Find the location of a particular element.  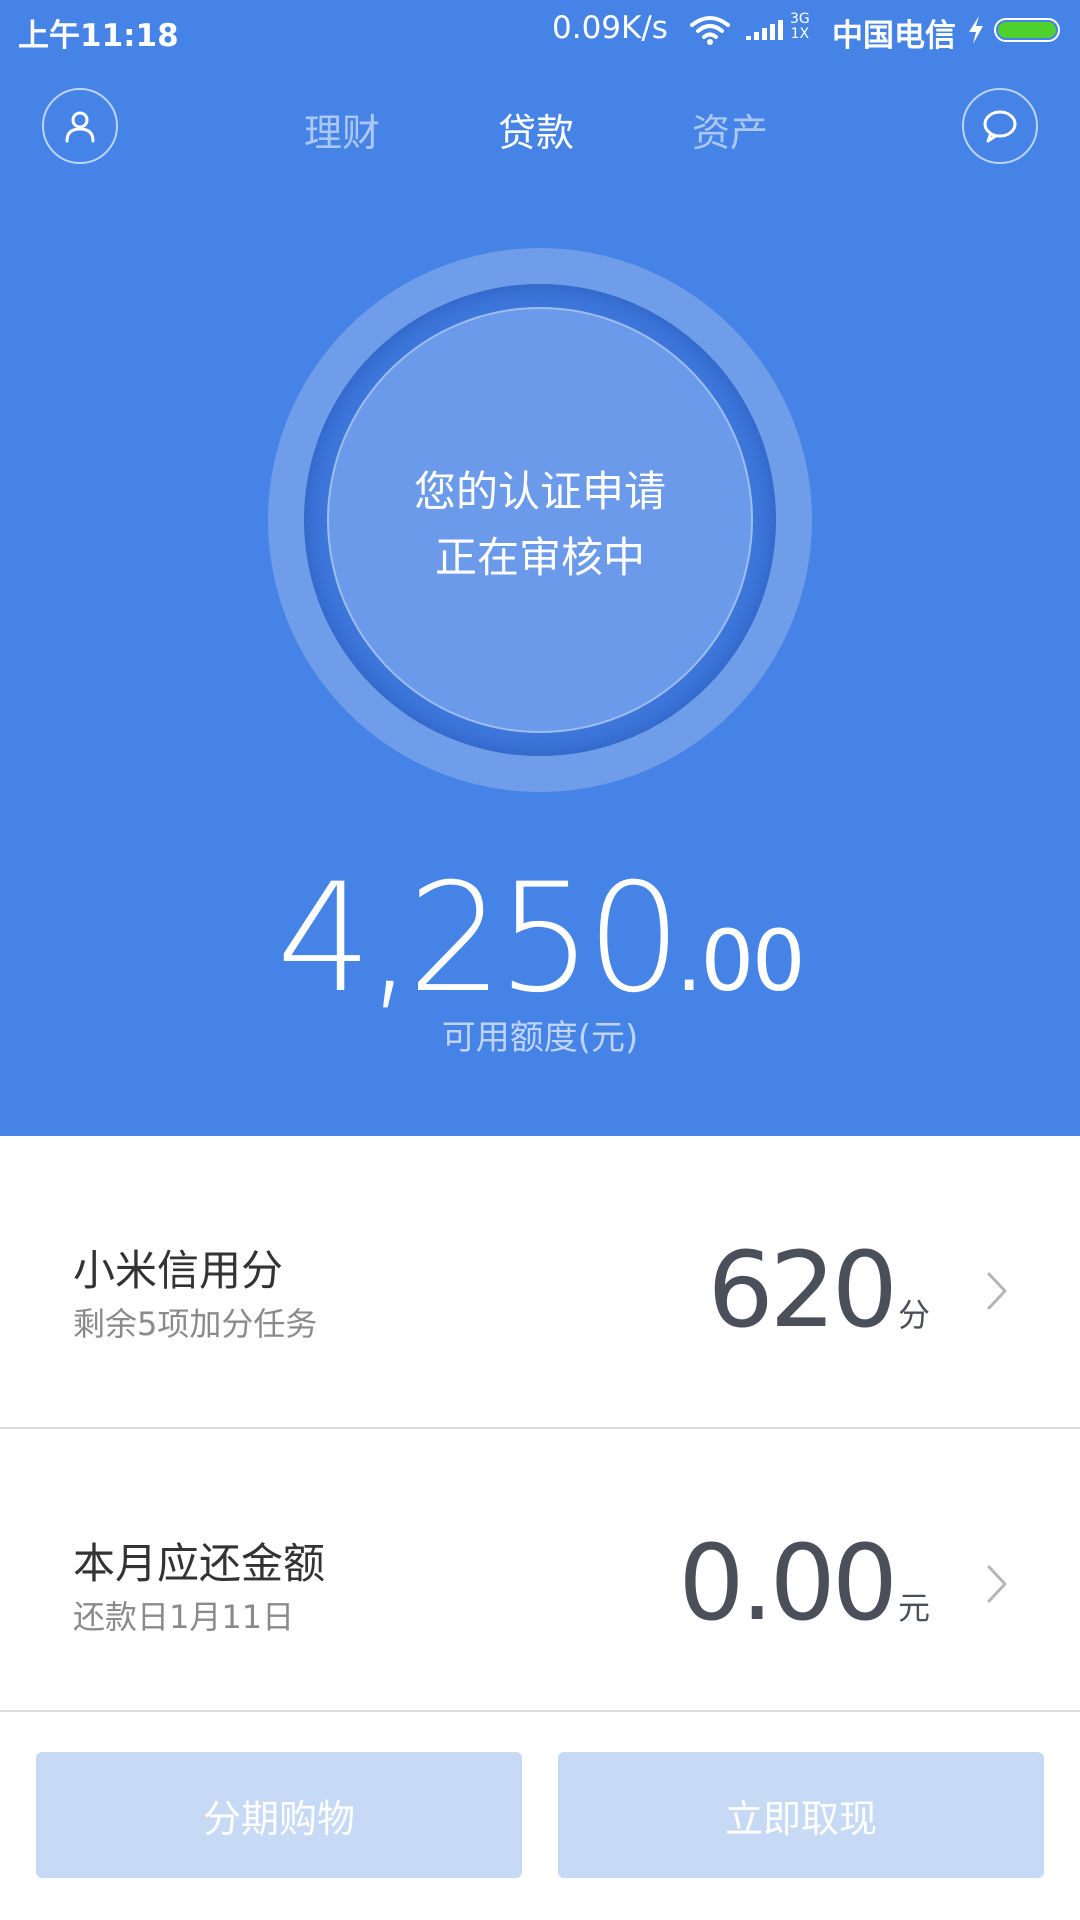

credit-score-subtitle: 剩余5项加分任务 is located at coordinates (195, 1324).